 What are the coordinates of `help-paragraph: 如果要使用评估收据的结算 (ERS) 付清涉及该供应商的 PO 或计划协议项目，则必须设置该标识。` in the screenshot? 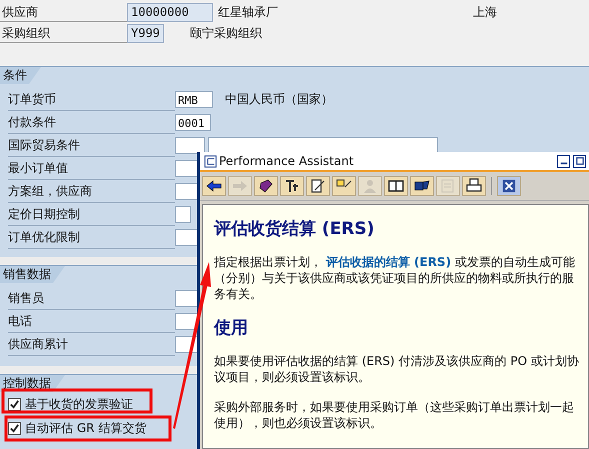 It's located at (397, 369).